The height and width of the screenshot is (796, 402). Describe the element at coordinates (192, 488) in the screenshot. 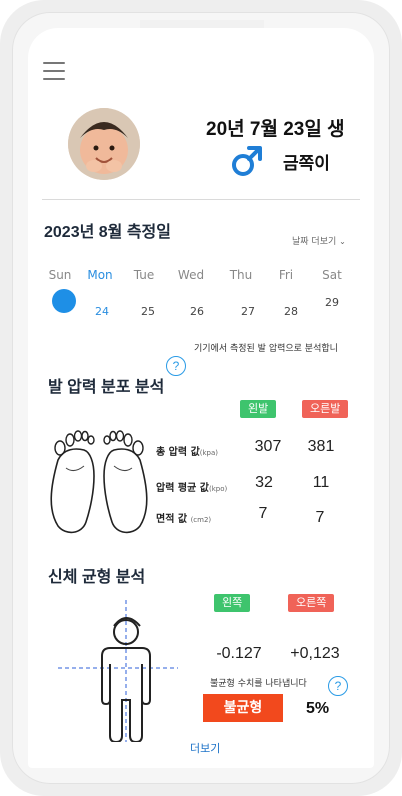

I see `avg-pressure-label: 압력 평균 값(kpo)` at that location.